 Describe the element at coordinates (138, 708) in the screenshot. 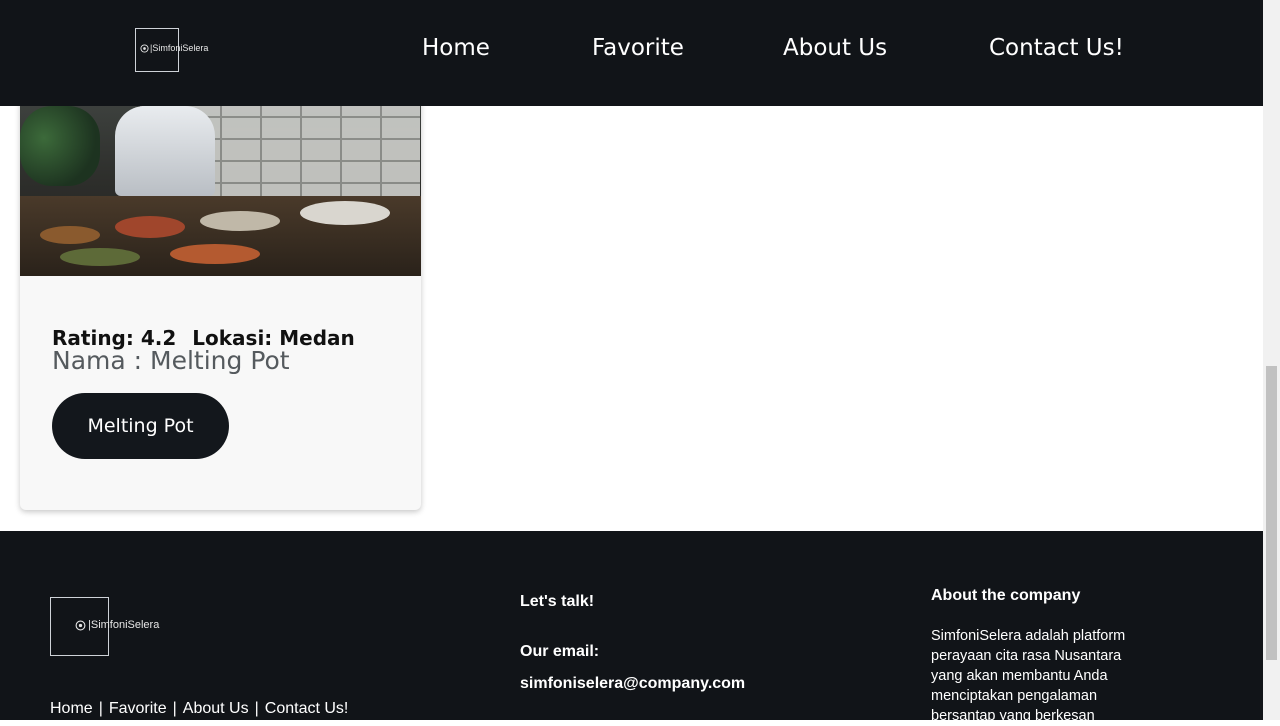

I see `footer-link-favorite: Favorite` at that location.